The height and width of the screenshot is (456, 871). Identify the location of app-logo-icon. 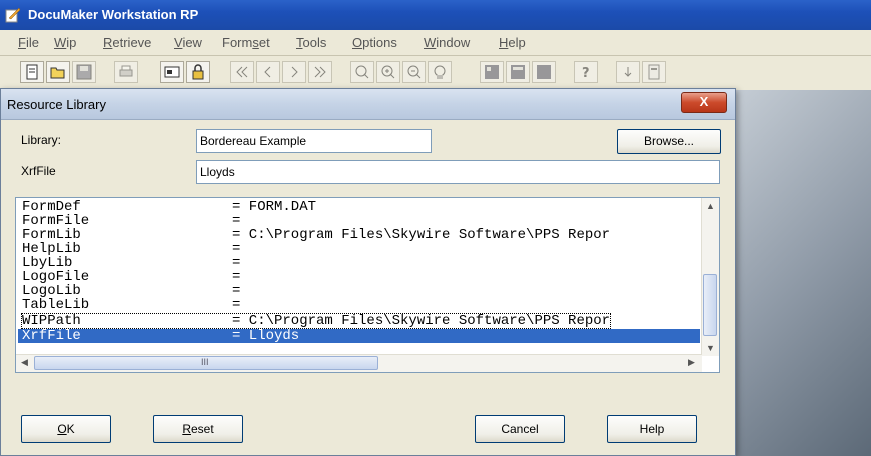
(13, 15).